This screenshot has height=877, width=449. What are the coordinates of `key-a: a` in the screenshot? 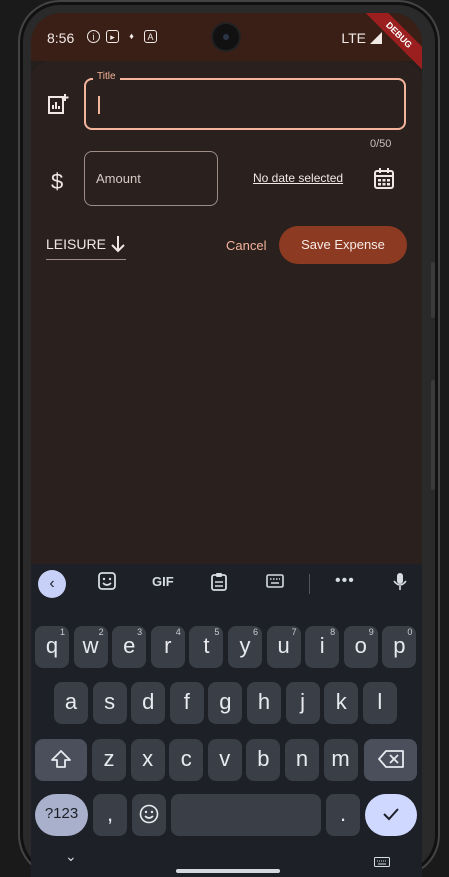 It's located at (71, 703).